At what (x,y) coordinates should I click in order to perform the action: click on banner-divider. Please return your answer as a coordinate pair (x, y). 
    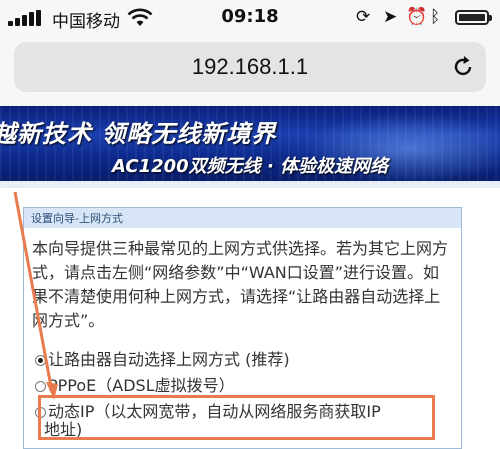
    Looking at the image, I should click on (250, 184).